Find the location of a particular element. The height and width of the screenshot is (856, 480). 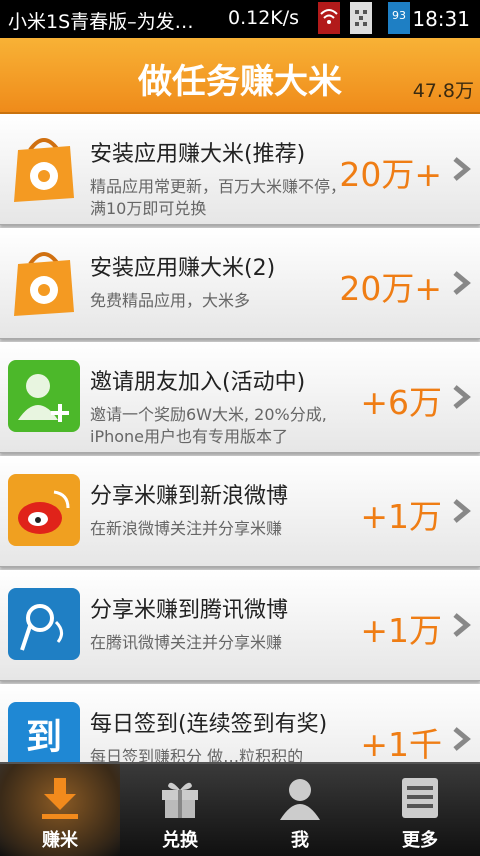

tab-more: 更多 is located at coordinates (420, 810).